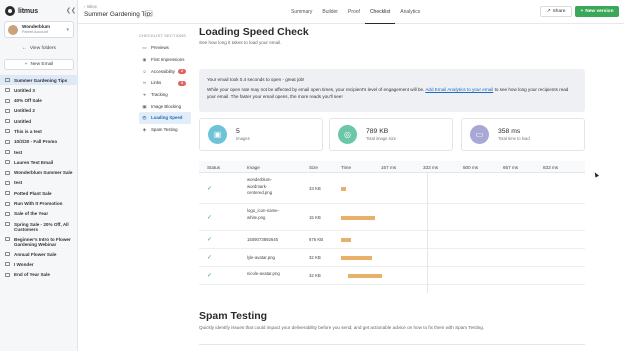 The image size is (624, 351). Describe the element at coordinates (39, 173) in the screenshot. I see `email-list-item: Wonderblum Summer Sale` at that location.